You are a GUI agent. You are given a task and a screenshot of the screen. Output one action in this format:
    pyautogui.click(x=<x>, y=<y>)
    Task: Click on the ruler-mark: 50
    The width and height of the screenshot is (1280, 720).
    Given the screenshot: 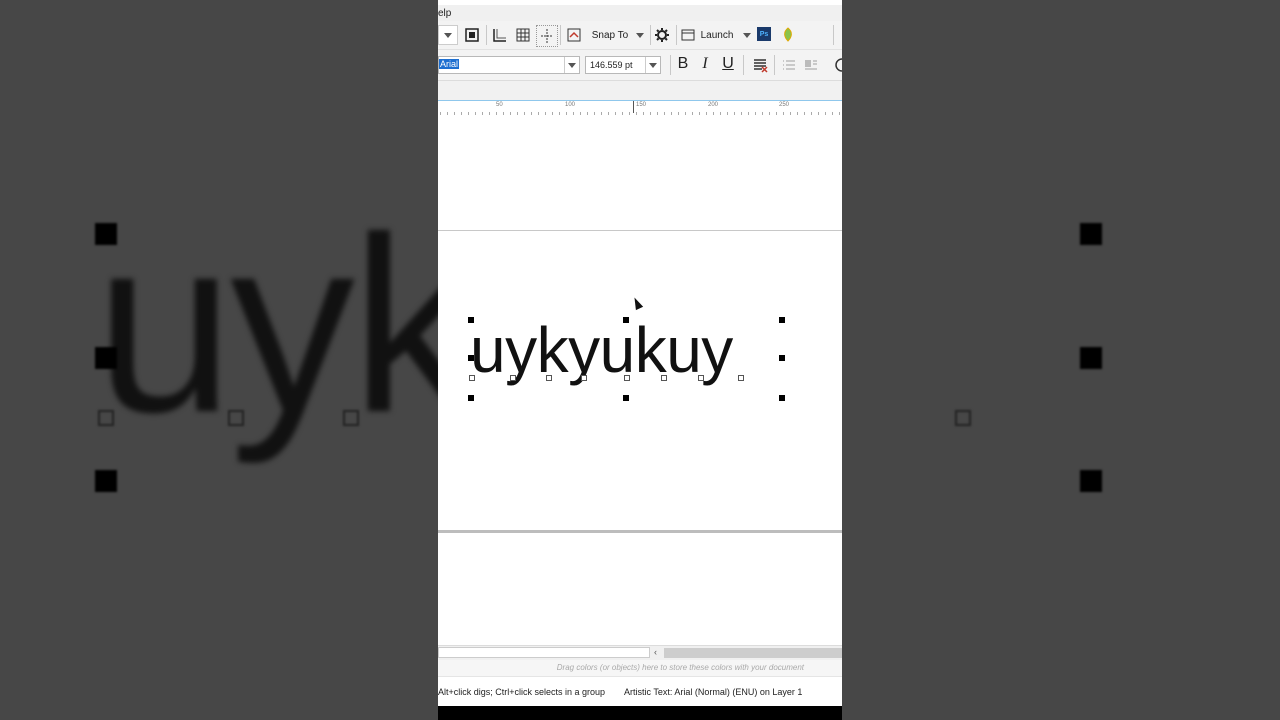 What is the action you would take?
    pyautogui.click(x=499, y=105)
    